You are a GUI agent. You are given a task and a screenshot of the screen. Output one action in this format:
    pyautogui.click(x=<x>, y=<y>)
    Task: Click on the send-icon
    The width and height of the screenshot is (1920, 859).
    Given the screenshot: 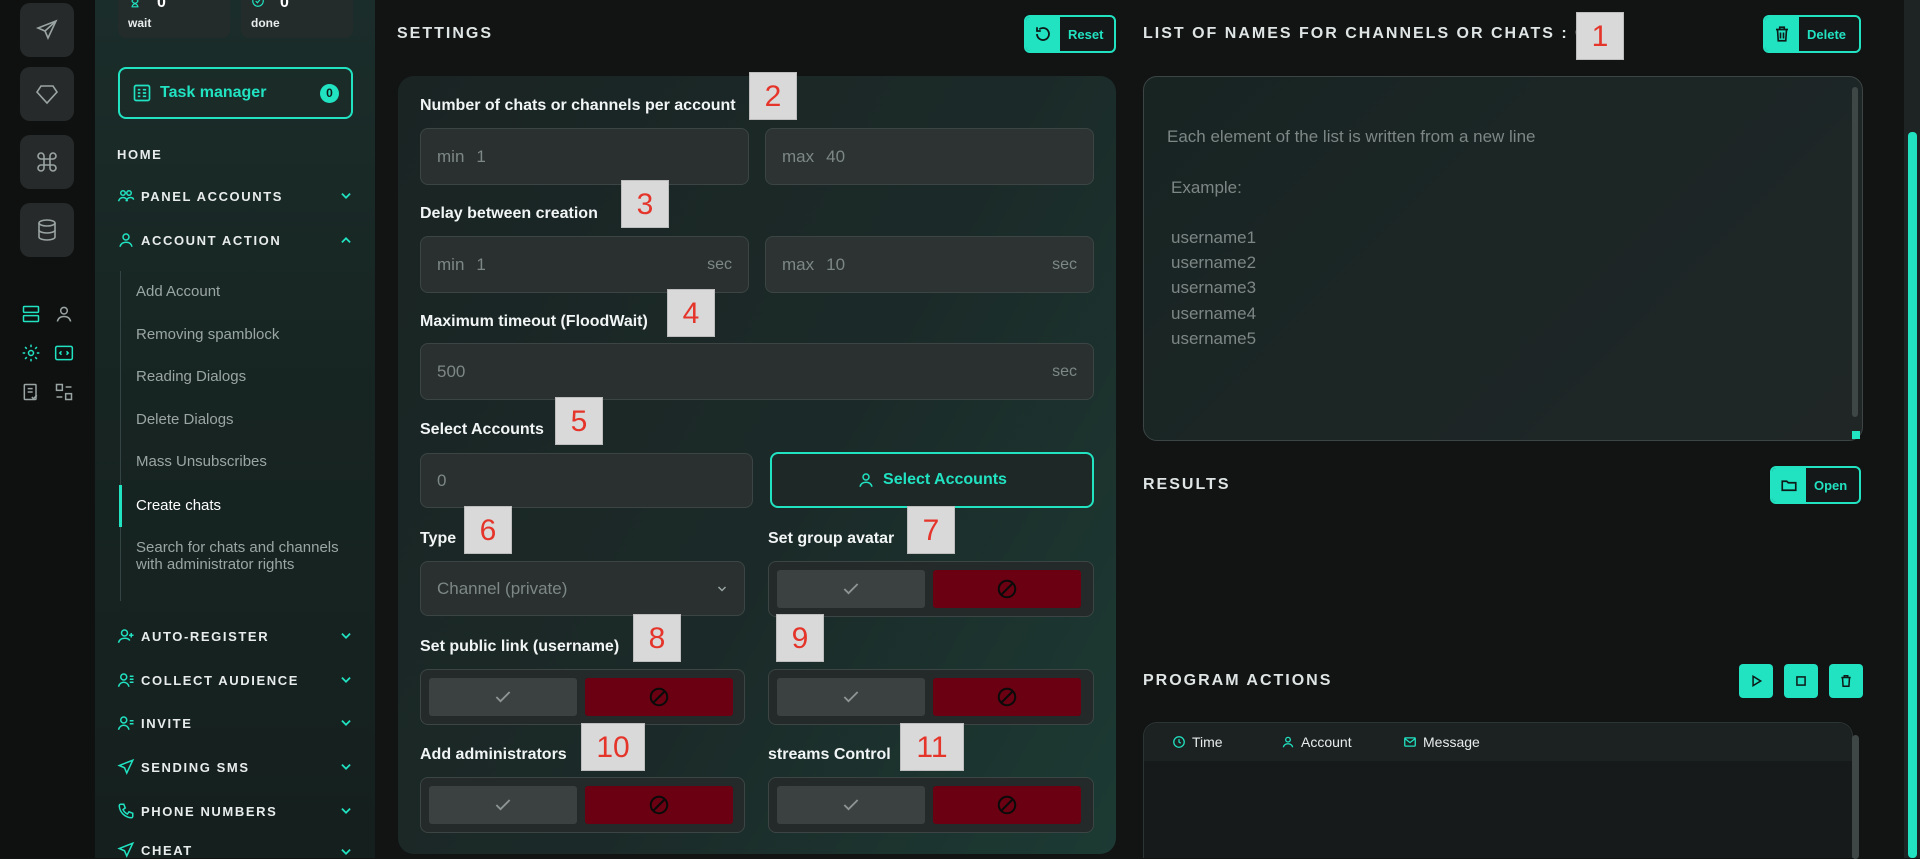 What is the action you would take?
    pyautogui.click(x=47, y=30)
    